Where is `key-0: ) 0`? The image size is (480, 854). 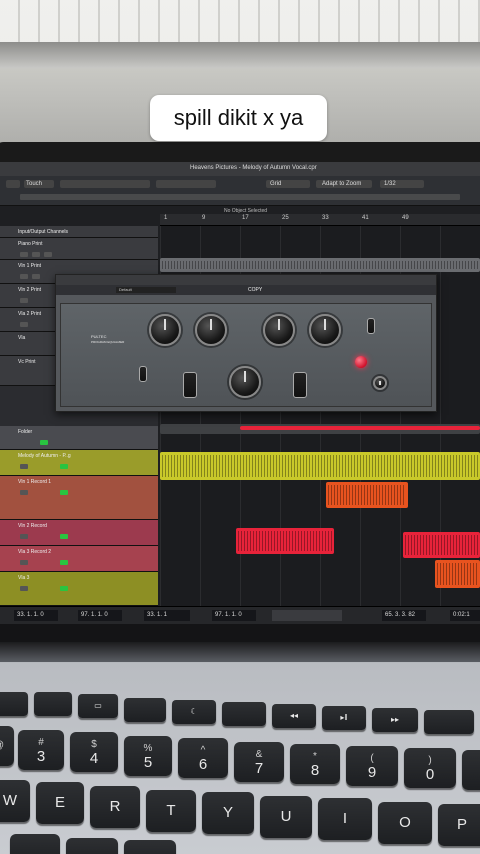 key-0: ) 0 is located at coordinates (430, 768).